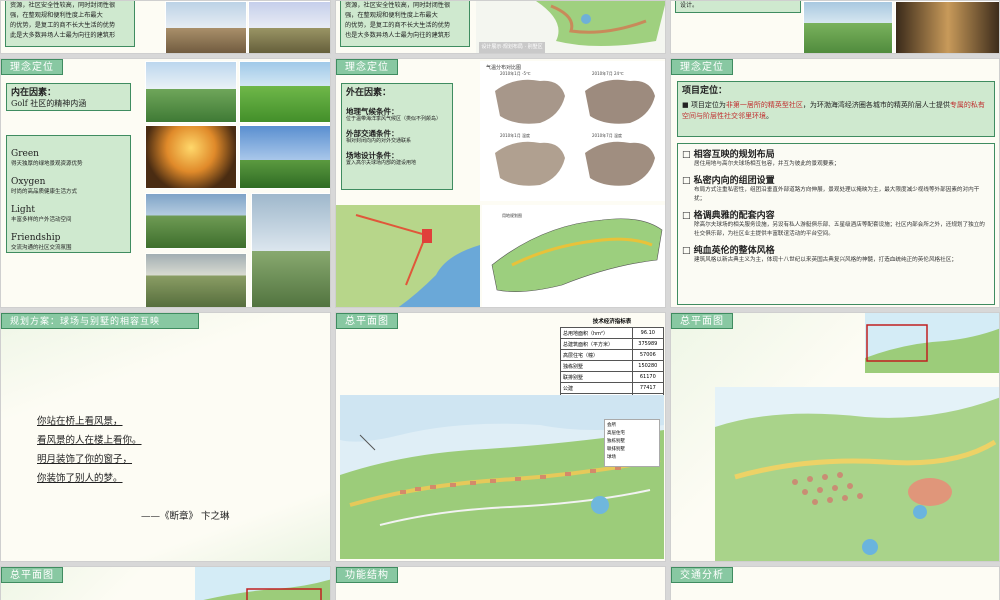  I want to click on box-heading: 外在因素：, so click(369, 93).